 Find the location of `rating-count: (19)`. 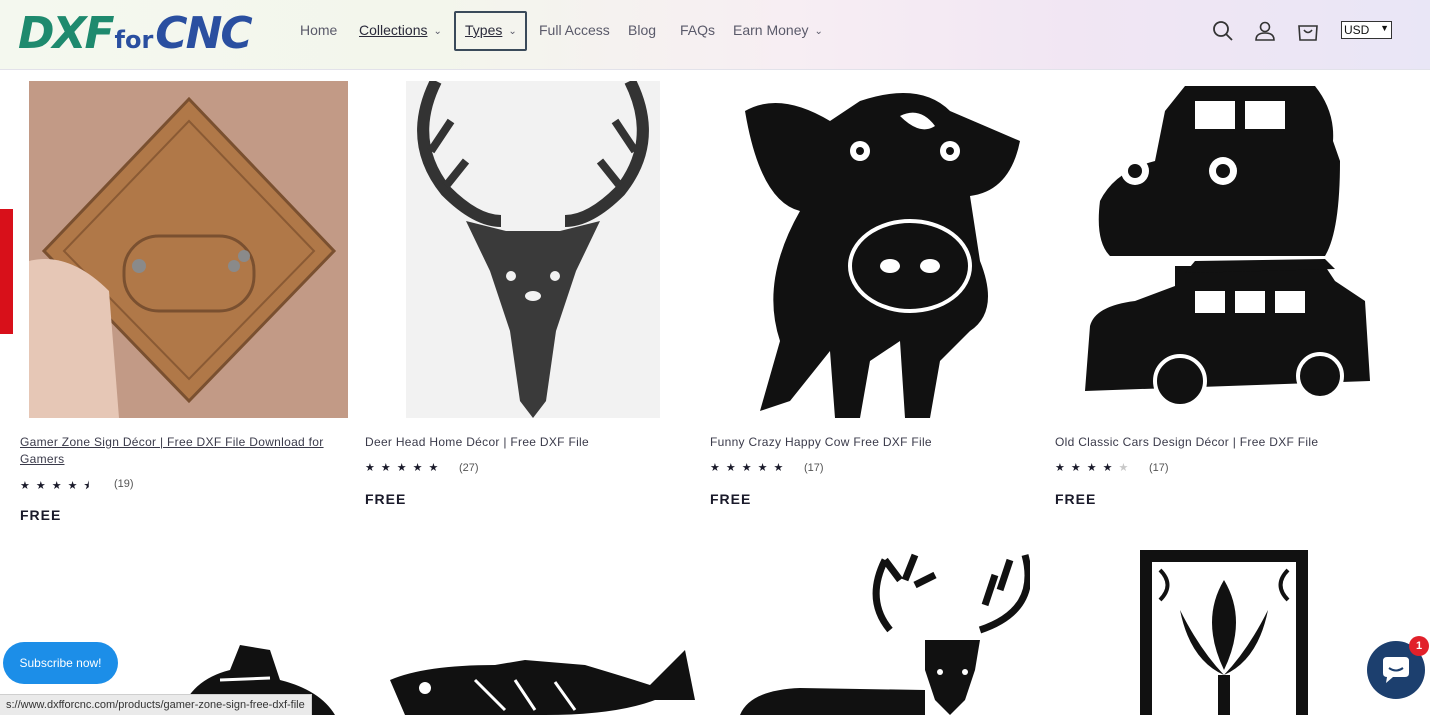

rating-count: (19) is located at coordinates (124, 484).